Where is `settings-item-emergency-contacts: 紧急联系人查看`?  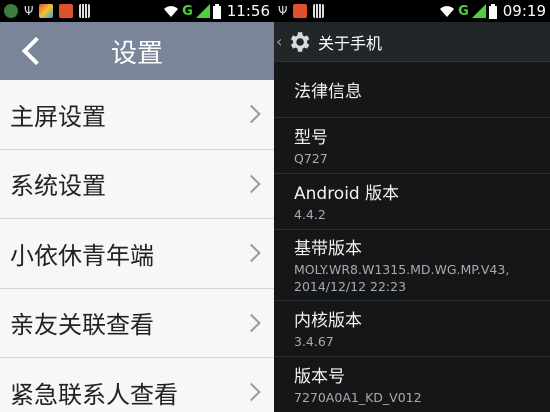 settings-item-emergency-contacts: 紧急联系人查看 is located at coordinates (137, 385).